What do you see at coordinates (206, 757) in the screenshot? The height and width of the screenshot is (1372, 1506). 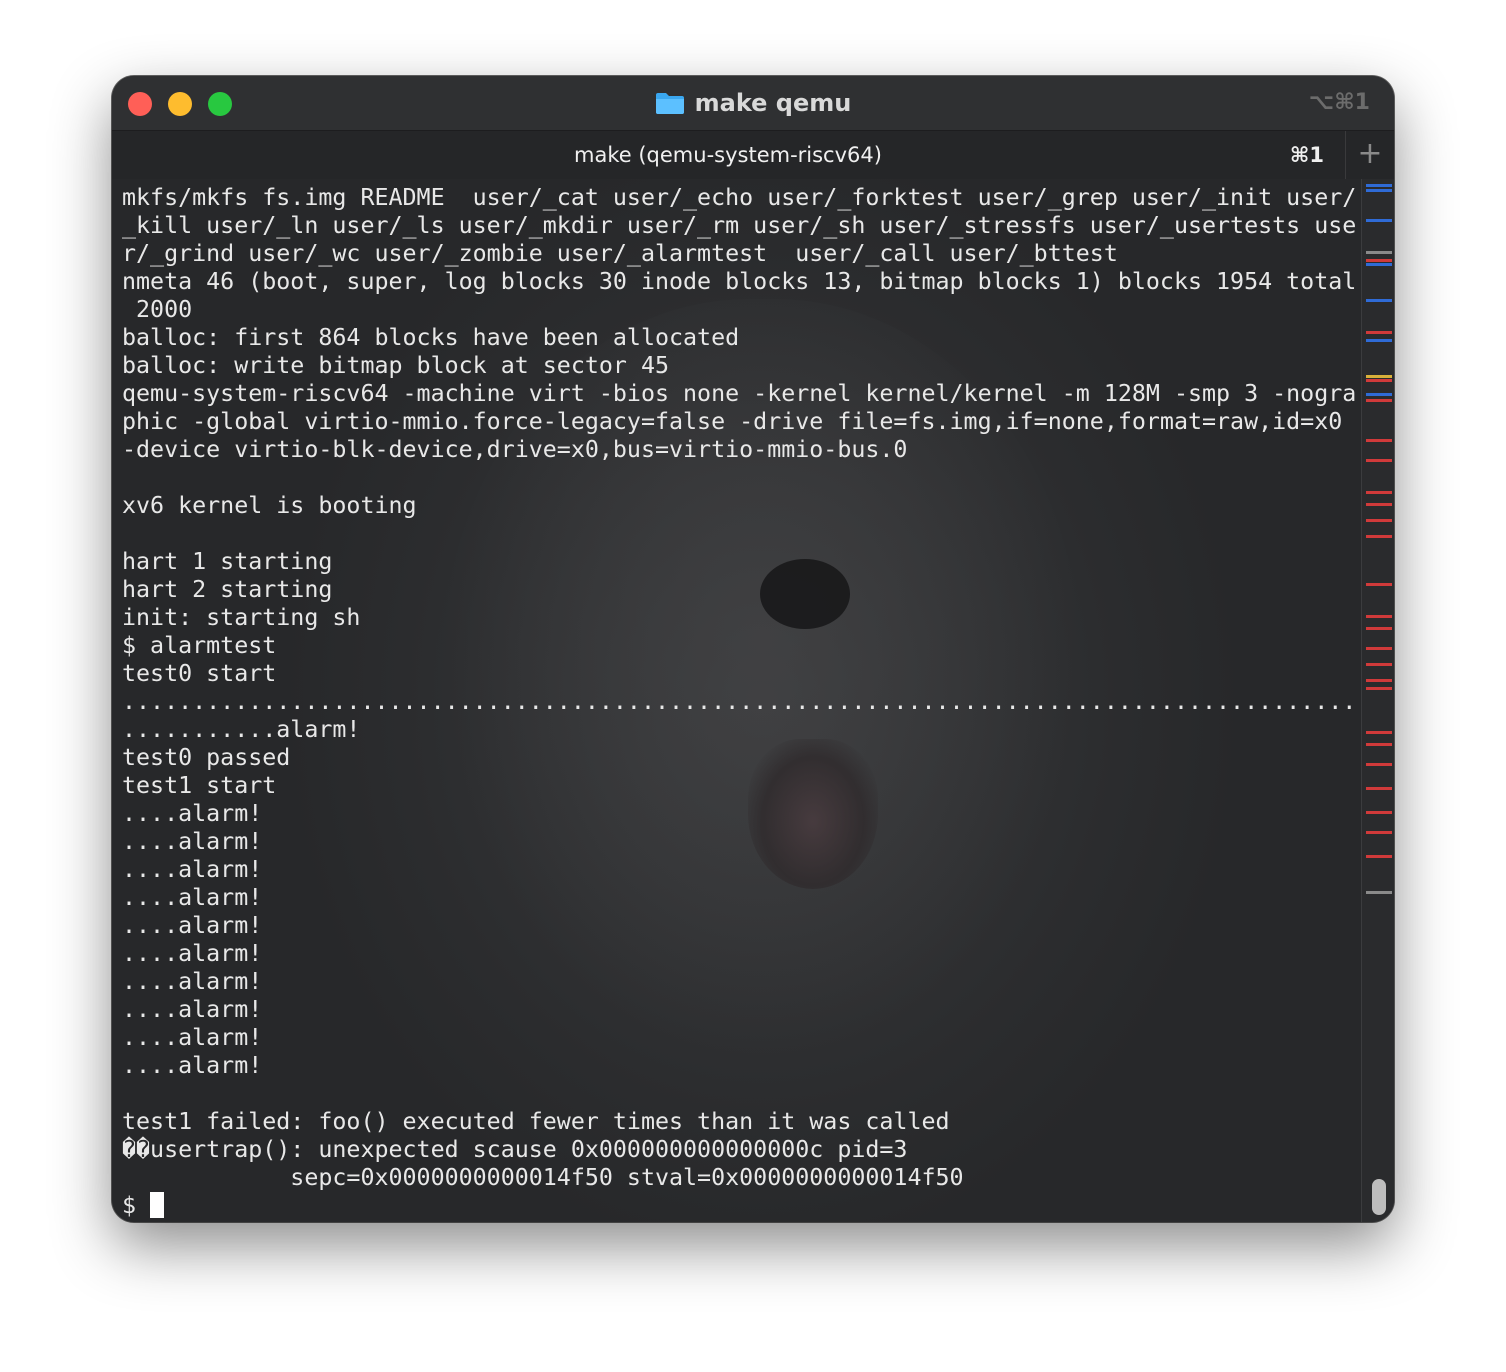 I see `terminal-line: test0 passed` at bounding box center [206, 757].